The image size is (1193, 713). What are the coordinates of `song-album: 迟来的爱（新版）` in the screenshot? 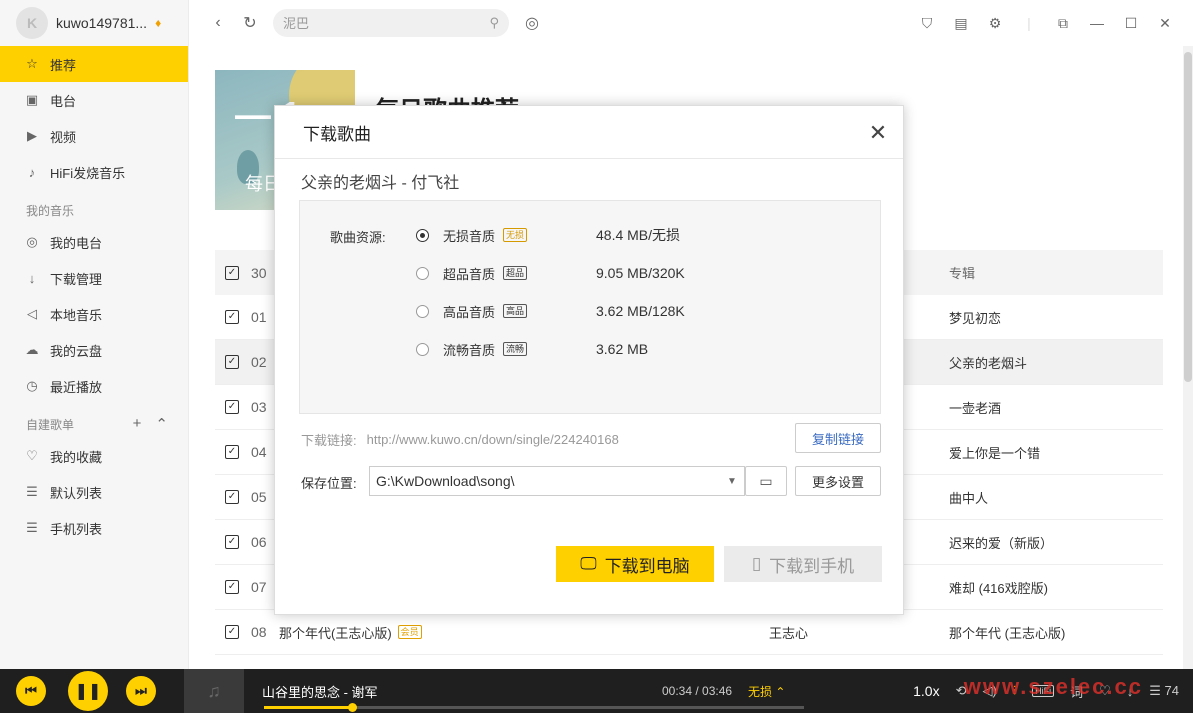 It's located at (1056, 542).